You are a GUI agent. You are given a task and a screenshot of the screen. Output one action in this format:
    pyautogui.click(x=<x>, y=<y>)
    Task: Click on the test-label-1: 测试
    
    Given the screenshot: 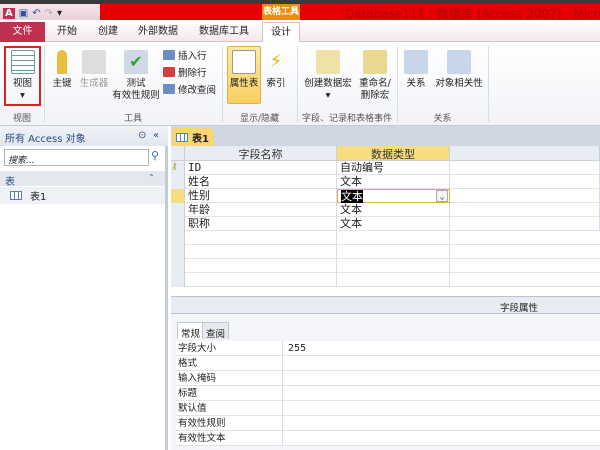 What is the action you would take?
    pyautogui.click(x=136, y=83)
    